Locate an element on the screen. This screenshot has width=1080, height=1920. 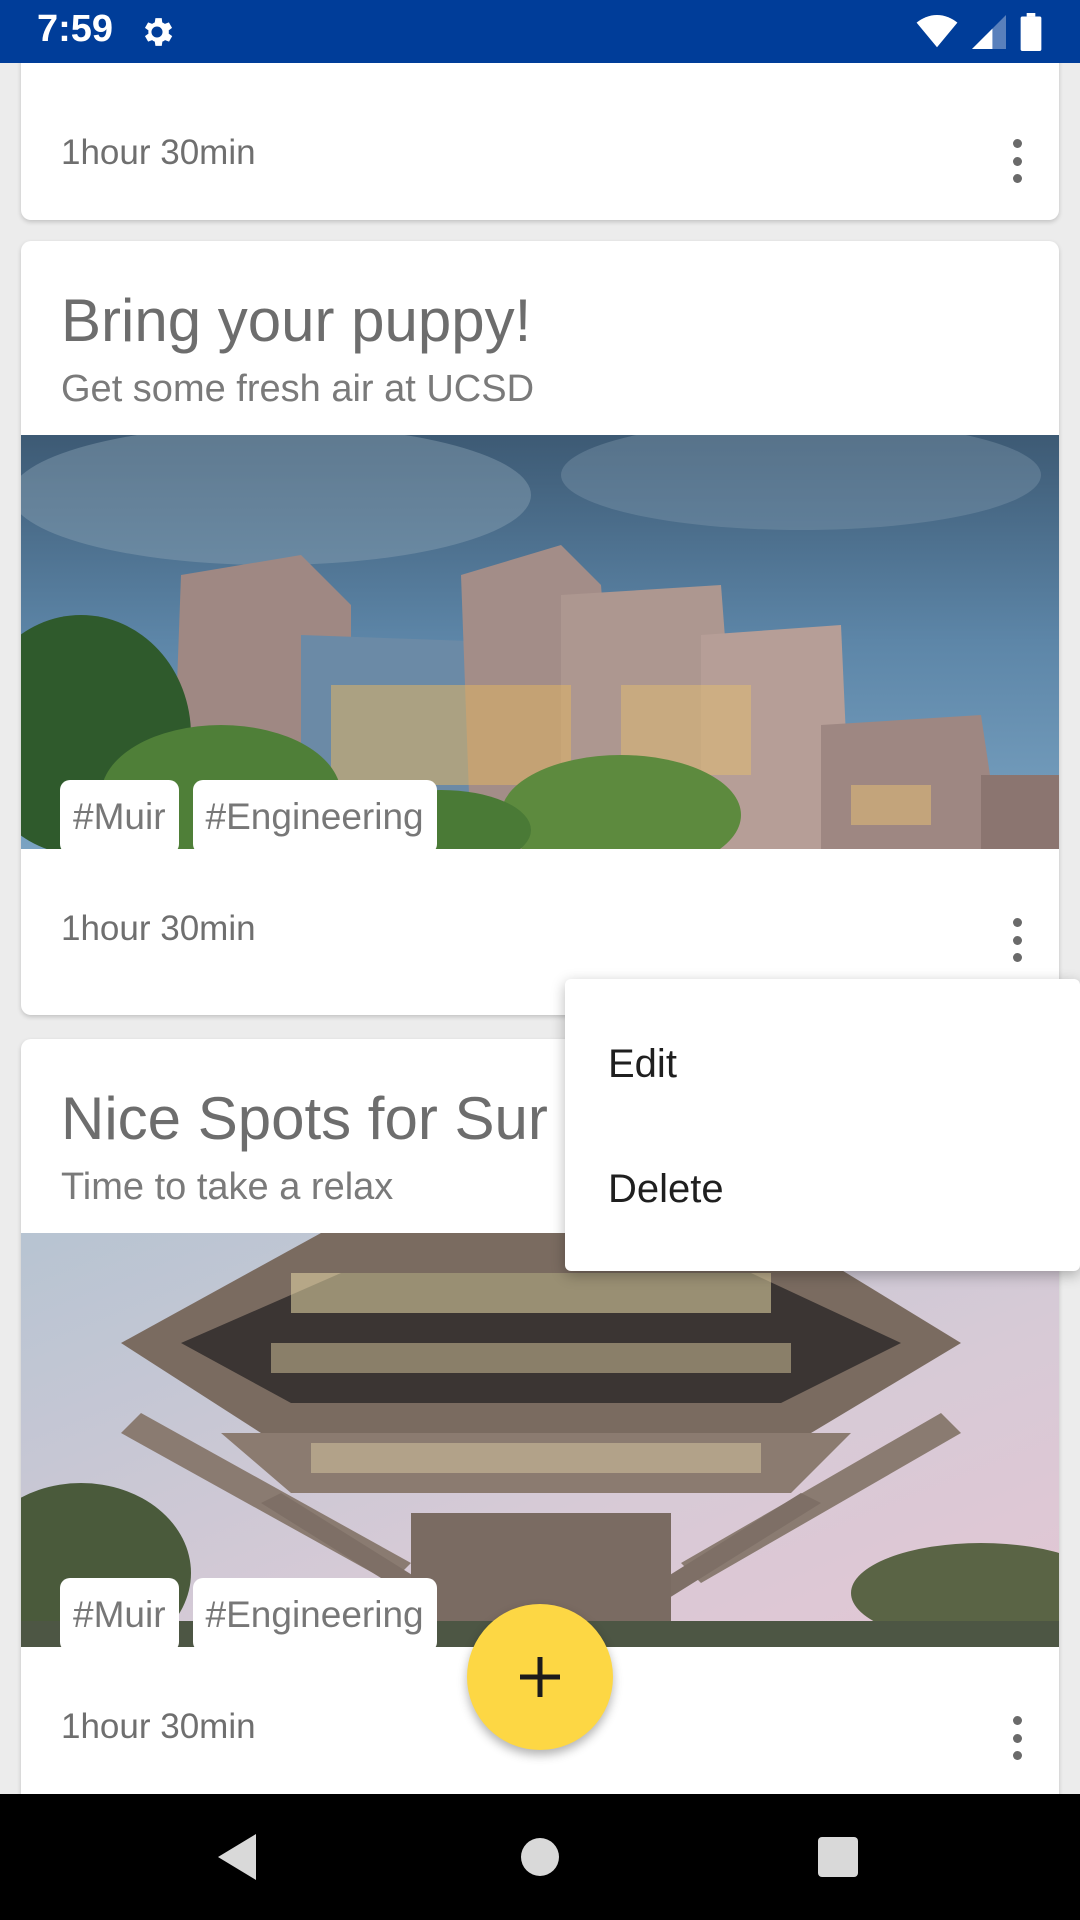
nav-home-button is located at coordinates (540, 1857).